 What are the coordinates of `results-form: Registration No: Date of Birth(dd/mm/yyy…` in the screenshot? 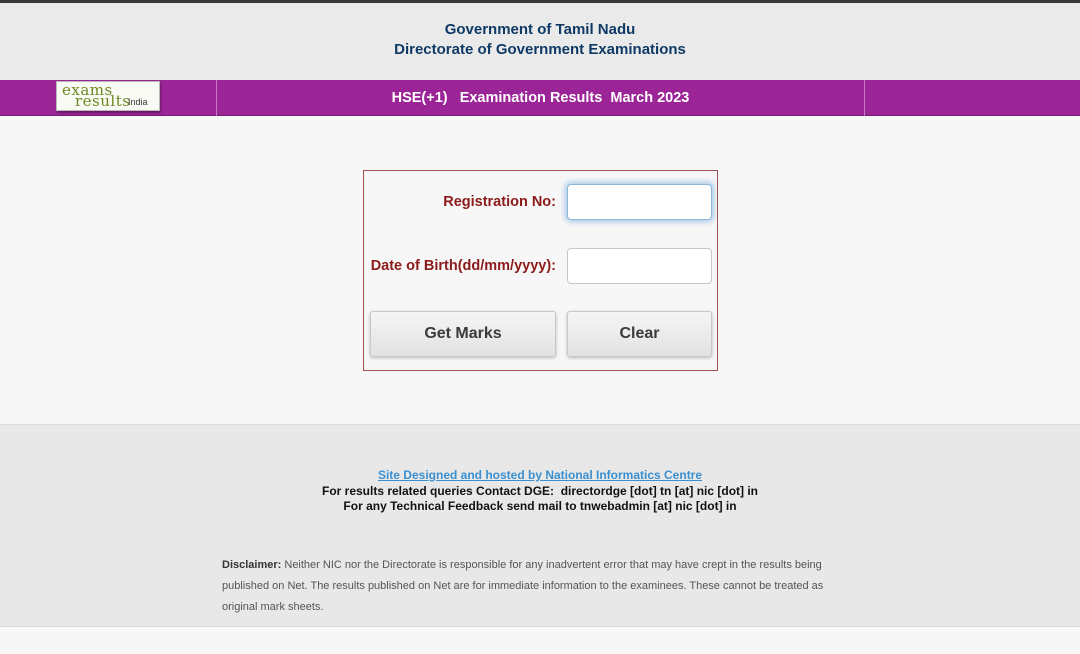 It's located at (540, 270).